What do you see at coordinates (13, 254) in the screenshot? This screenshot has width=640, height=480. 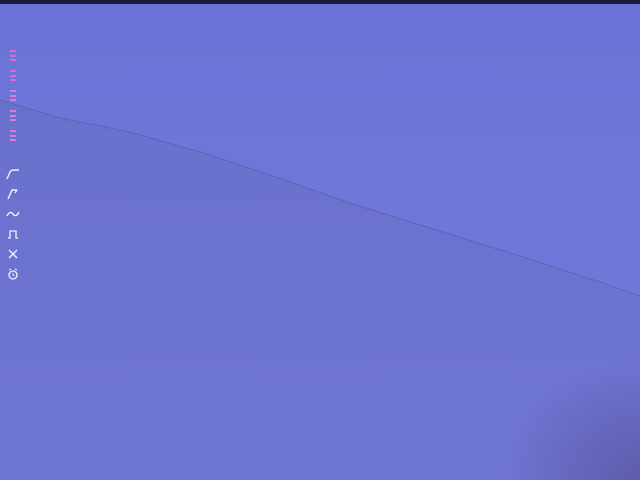 I see `close-icon` at bounding box center [13, 254].